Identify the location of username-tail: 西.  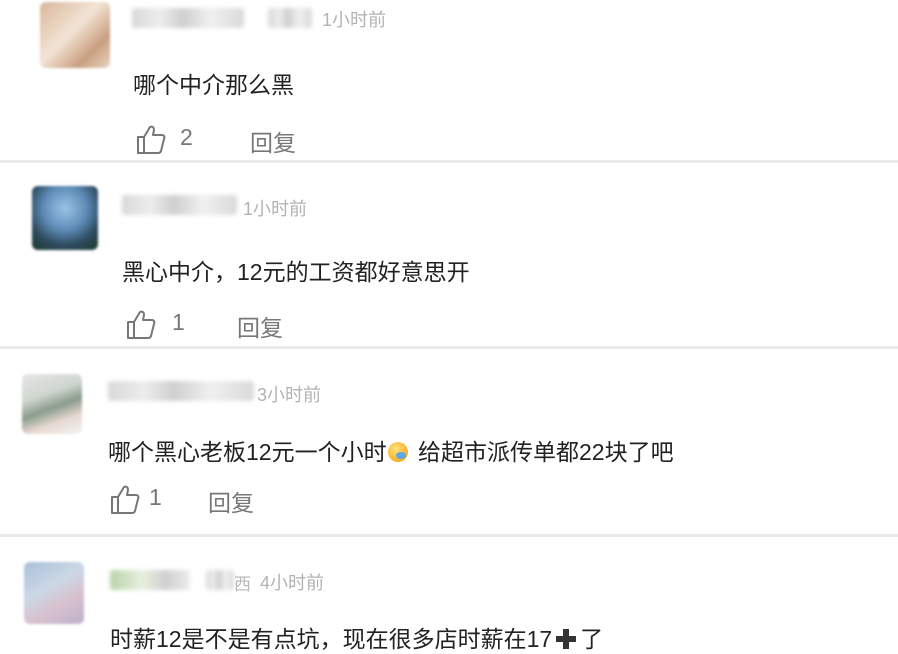
(242, 582).